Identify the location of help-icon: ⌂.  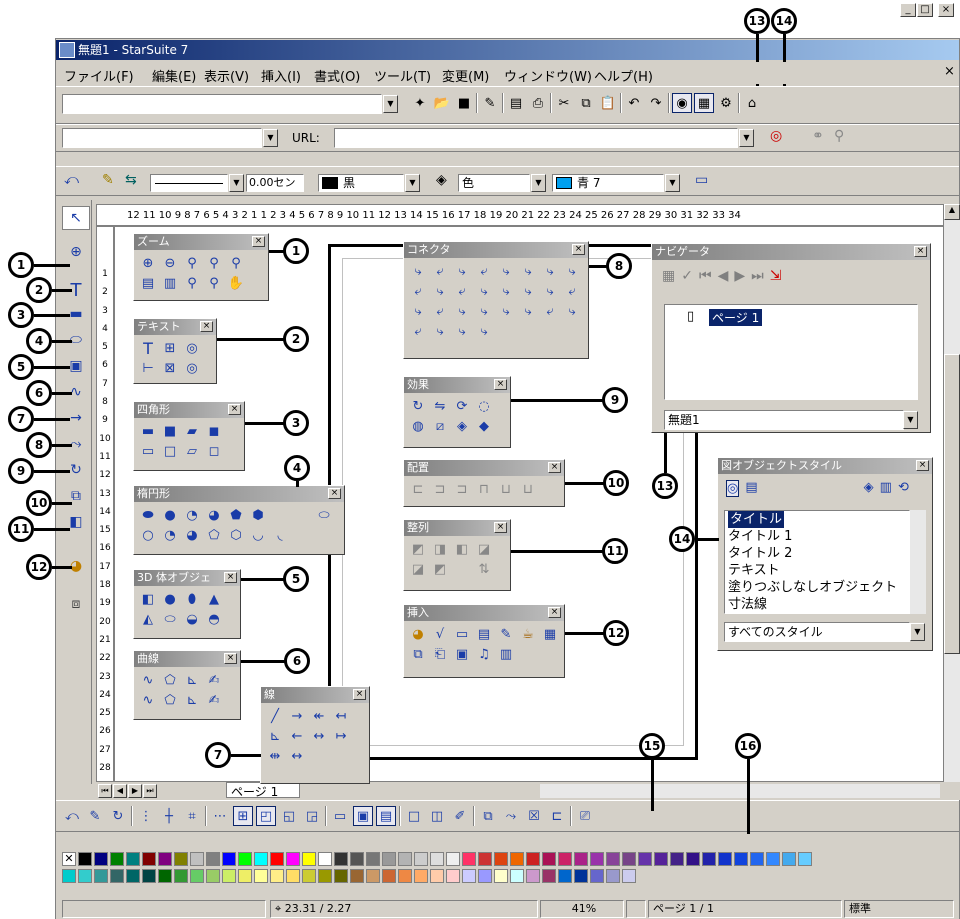
(752, 103).